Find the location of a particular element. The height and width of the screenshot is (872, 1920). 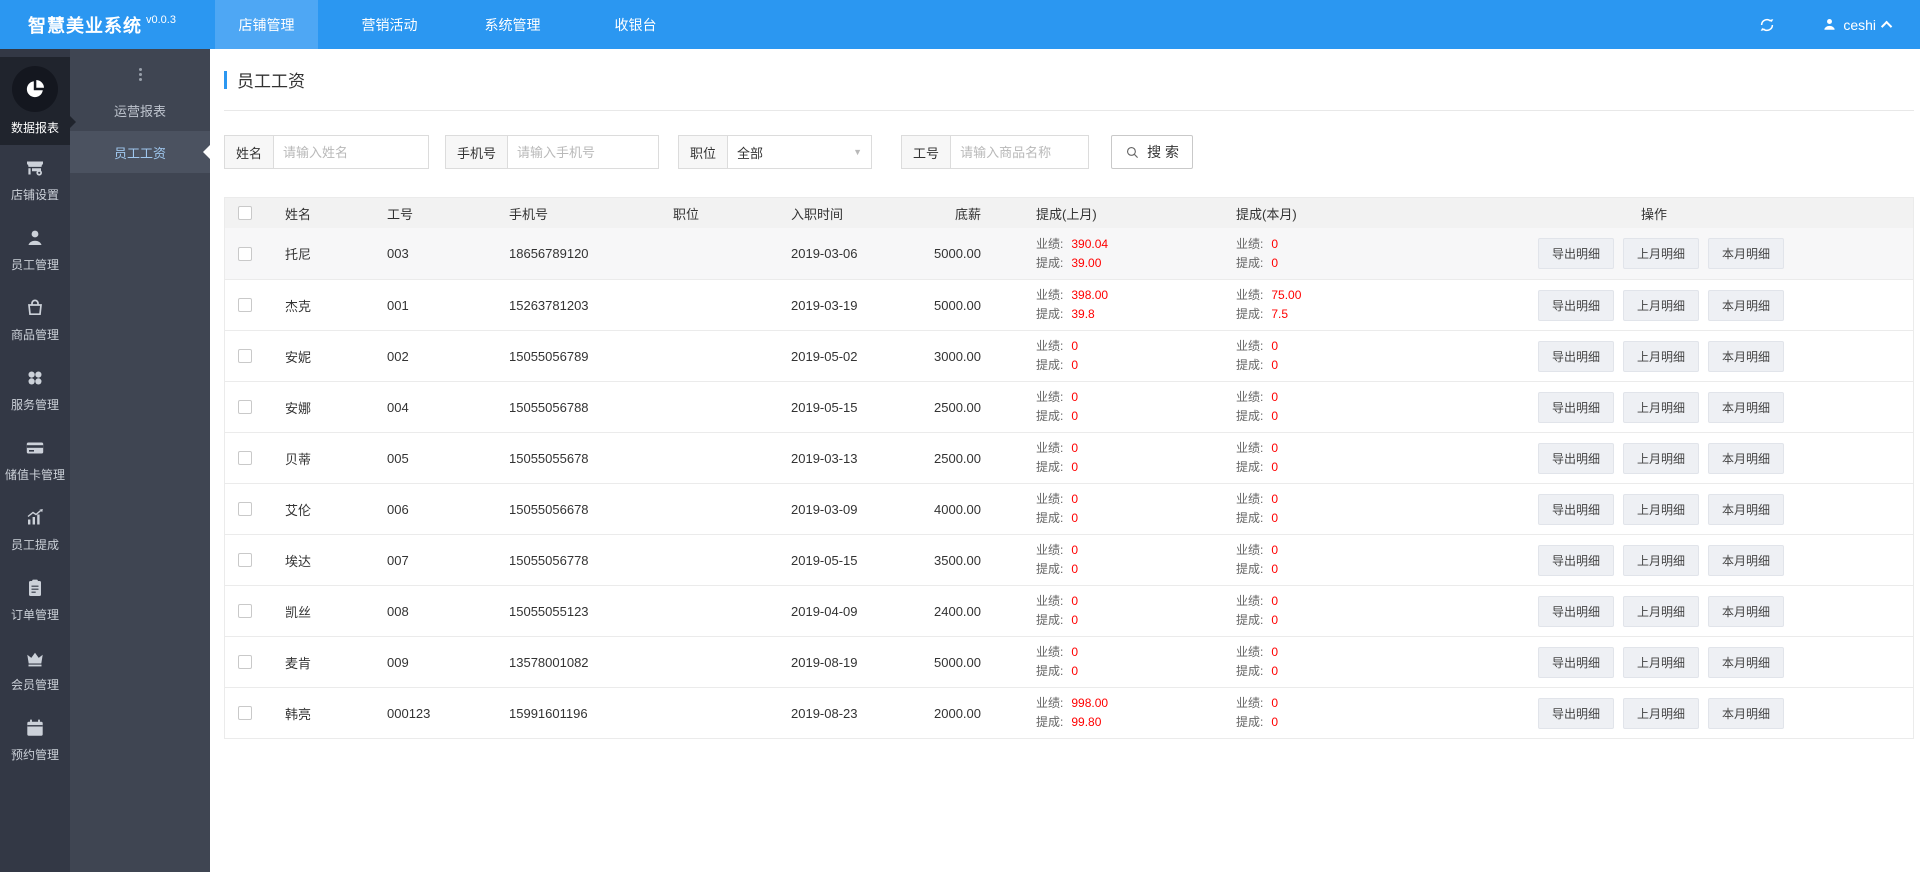

rail-item-label: 会员管理 is located at coordinates (34, 685).